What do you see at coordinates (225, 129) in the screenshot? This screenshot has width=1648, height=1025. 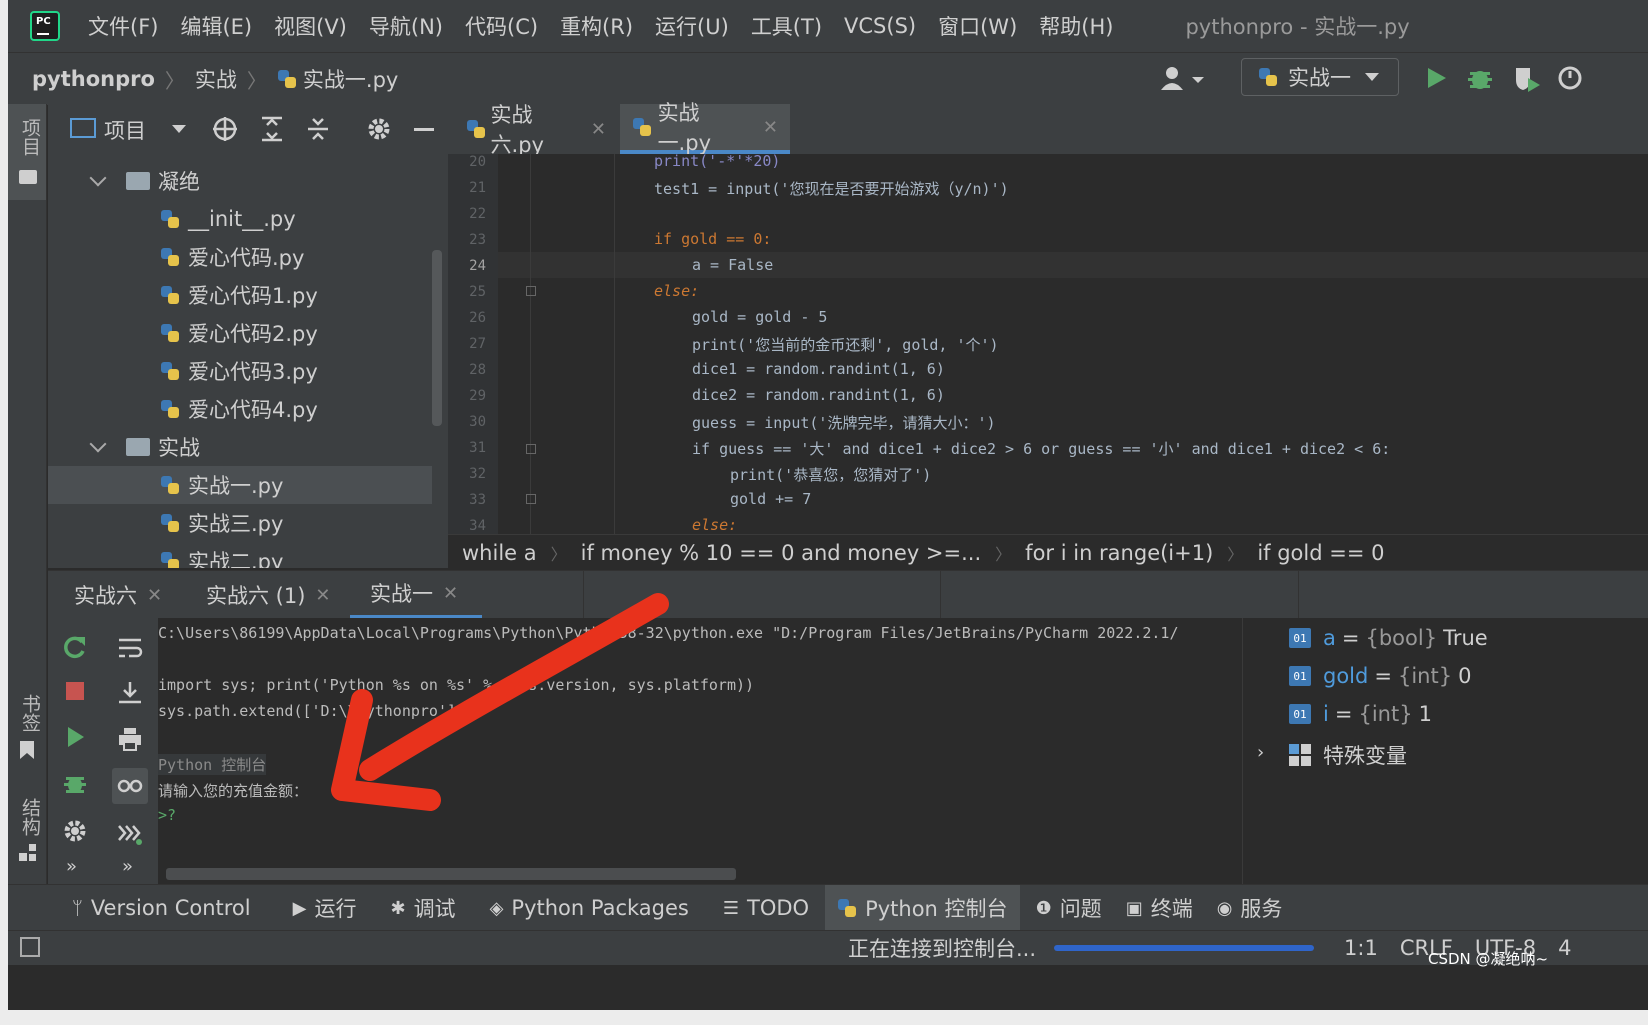 I see `locate-icon` at bounding box center [225, 129].